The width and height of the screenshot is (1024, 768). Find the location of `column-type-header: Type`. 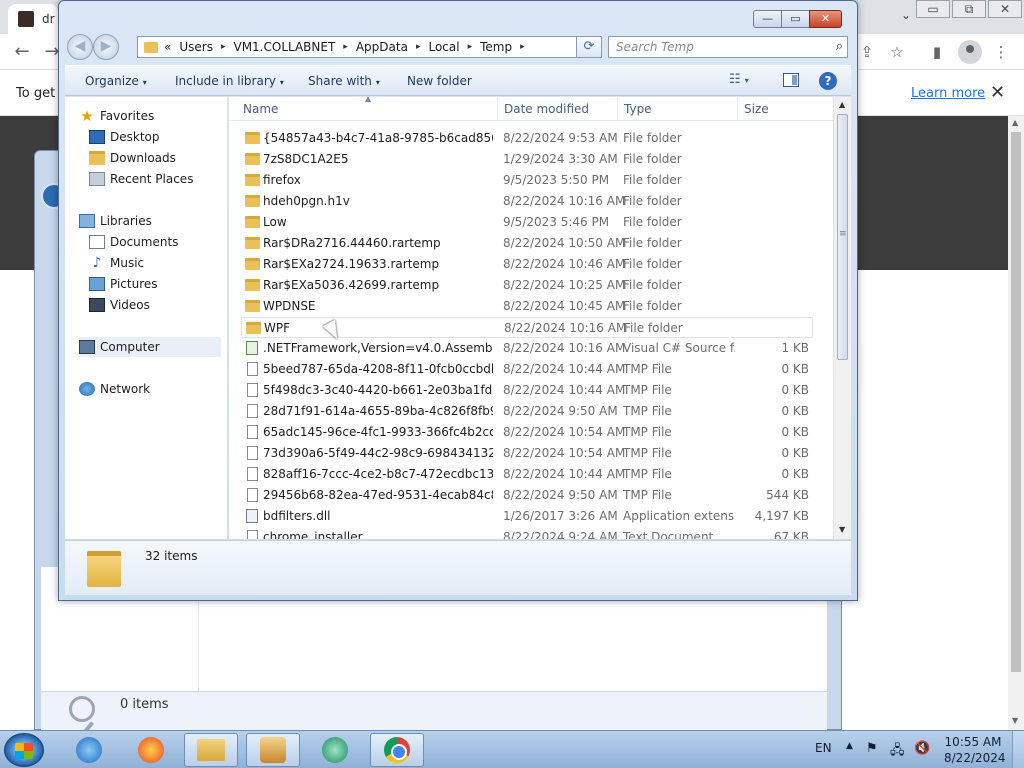

column-type-header: Type is located at coordinates (638, 114).